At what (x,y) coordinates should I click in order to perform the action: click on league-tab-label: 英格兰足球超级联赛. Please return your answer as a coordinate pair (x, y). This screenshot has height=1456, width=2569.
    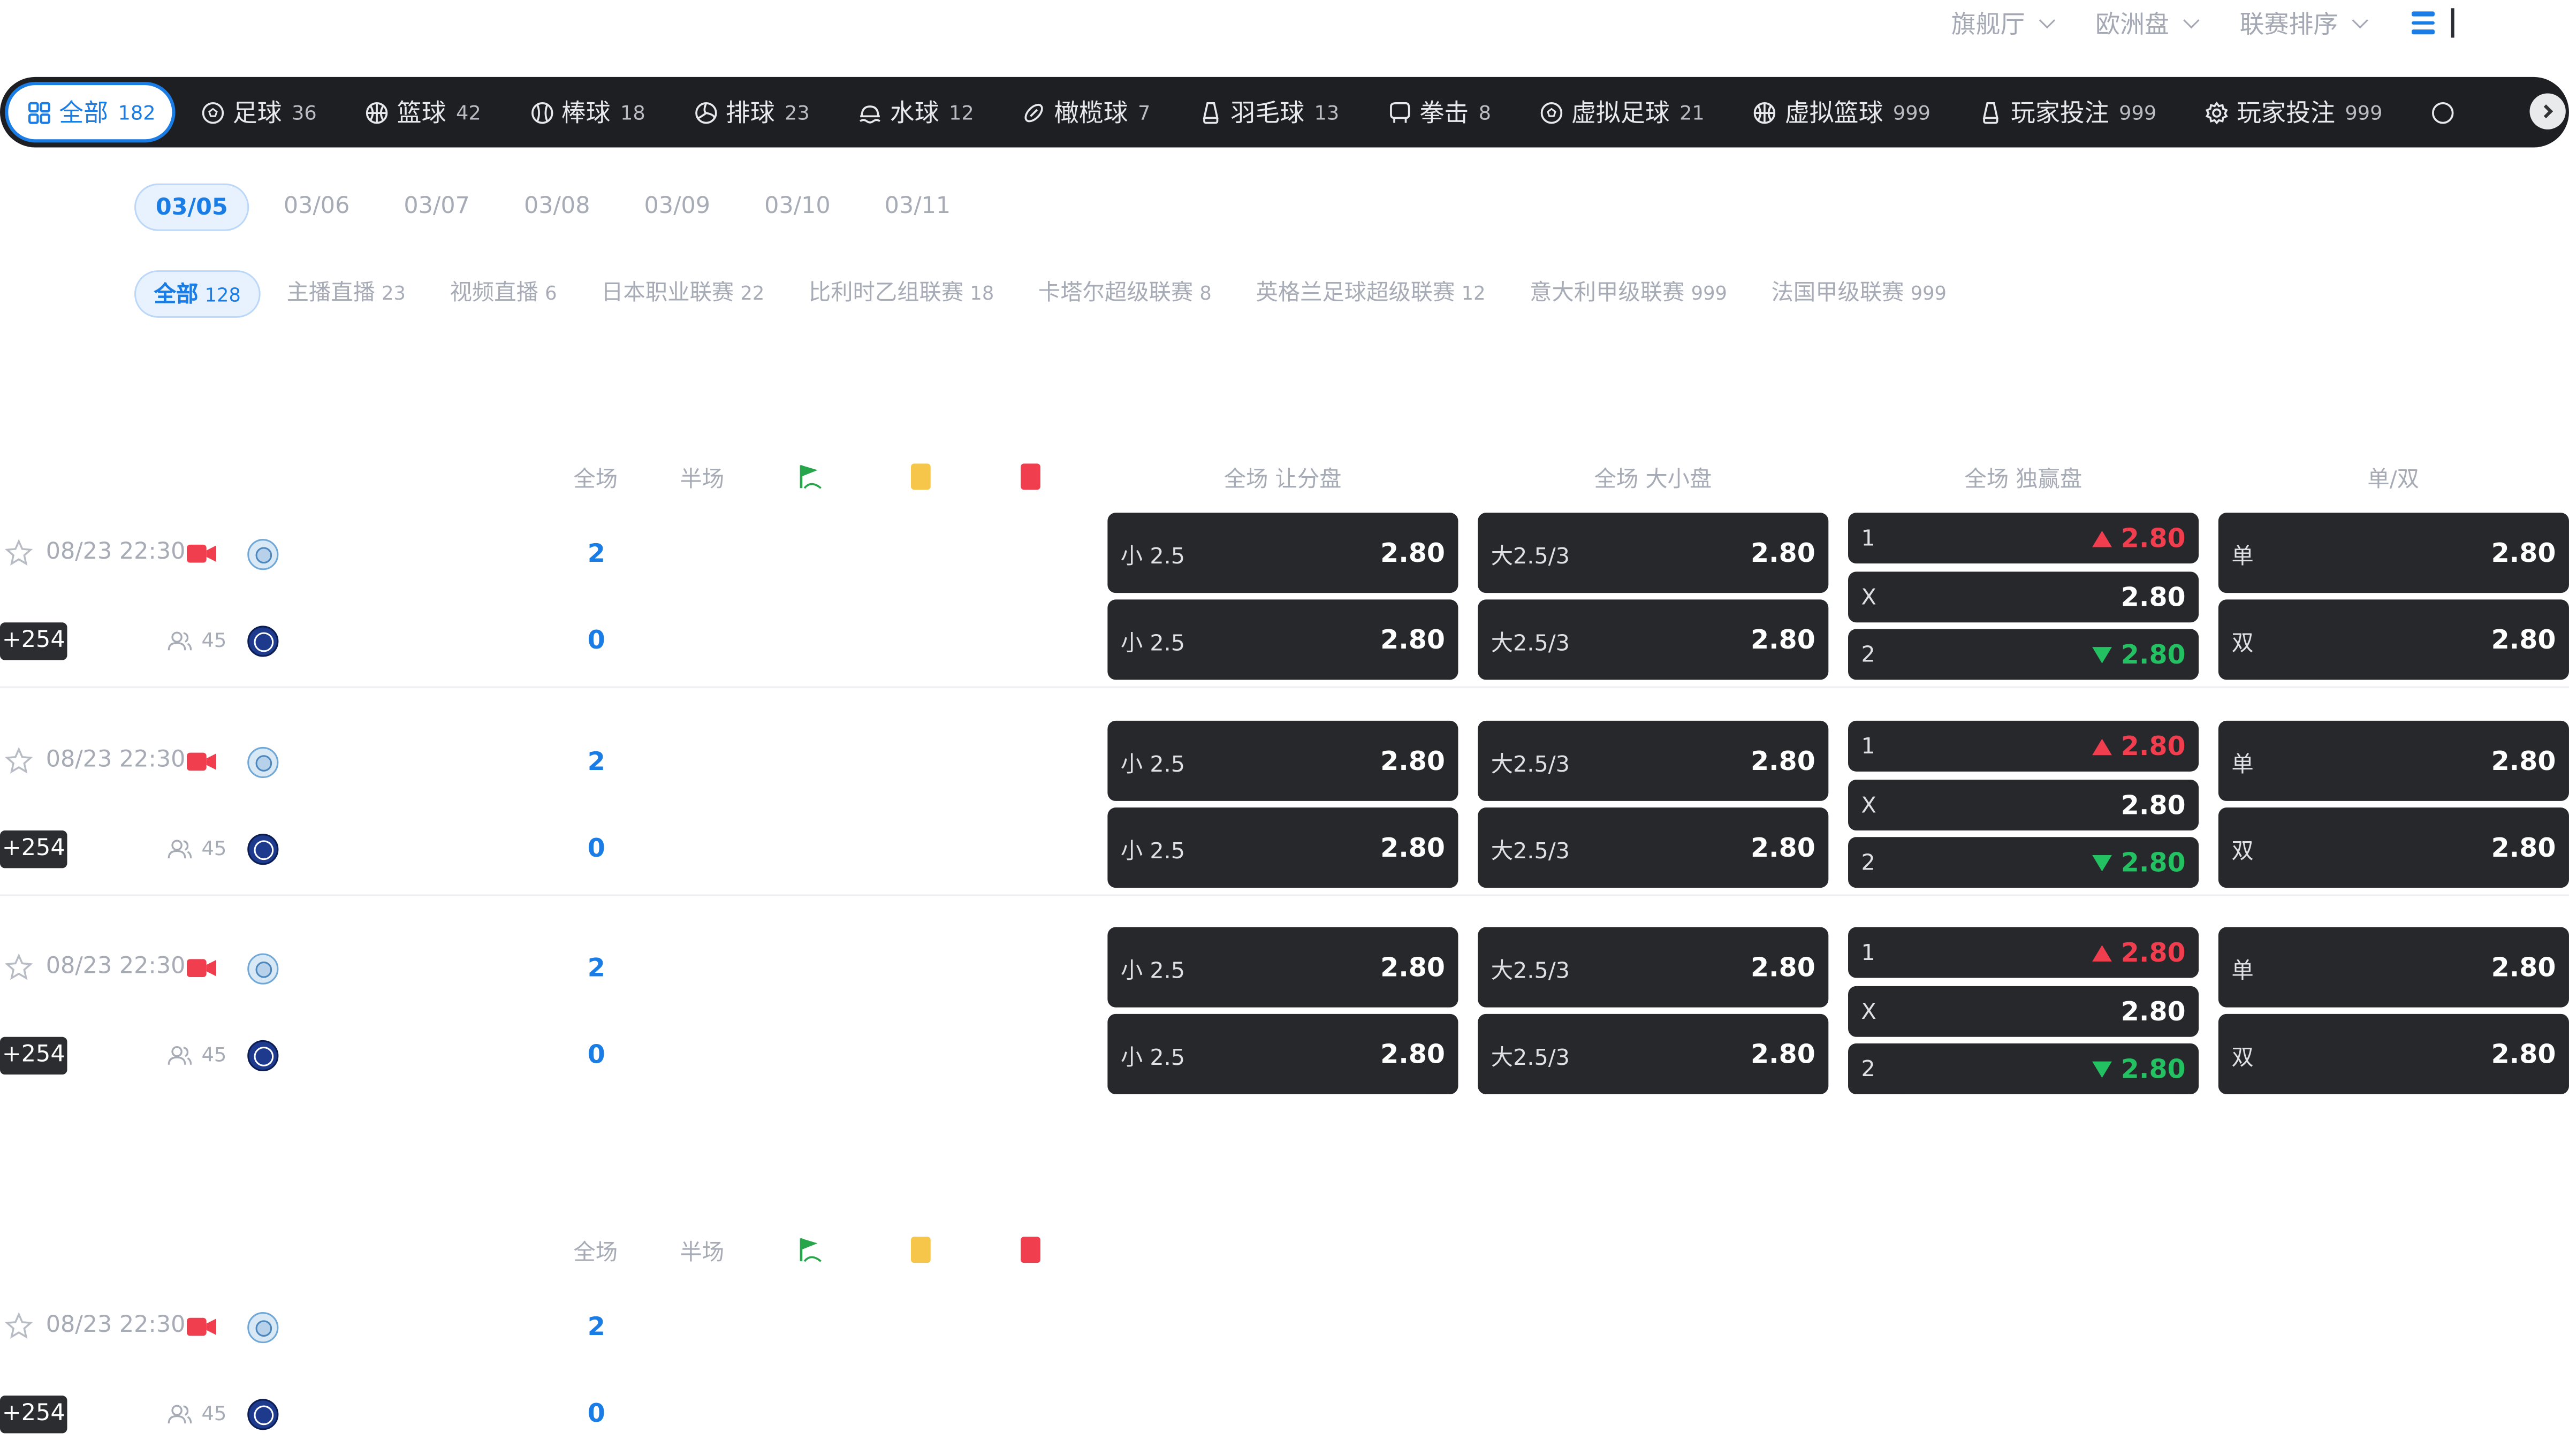
    Looking at the image, I should click on (1355, 293).